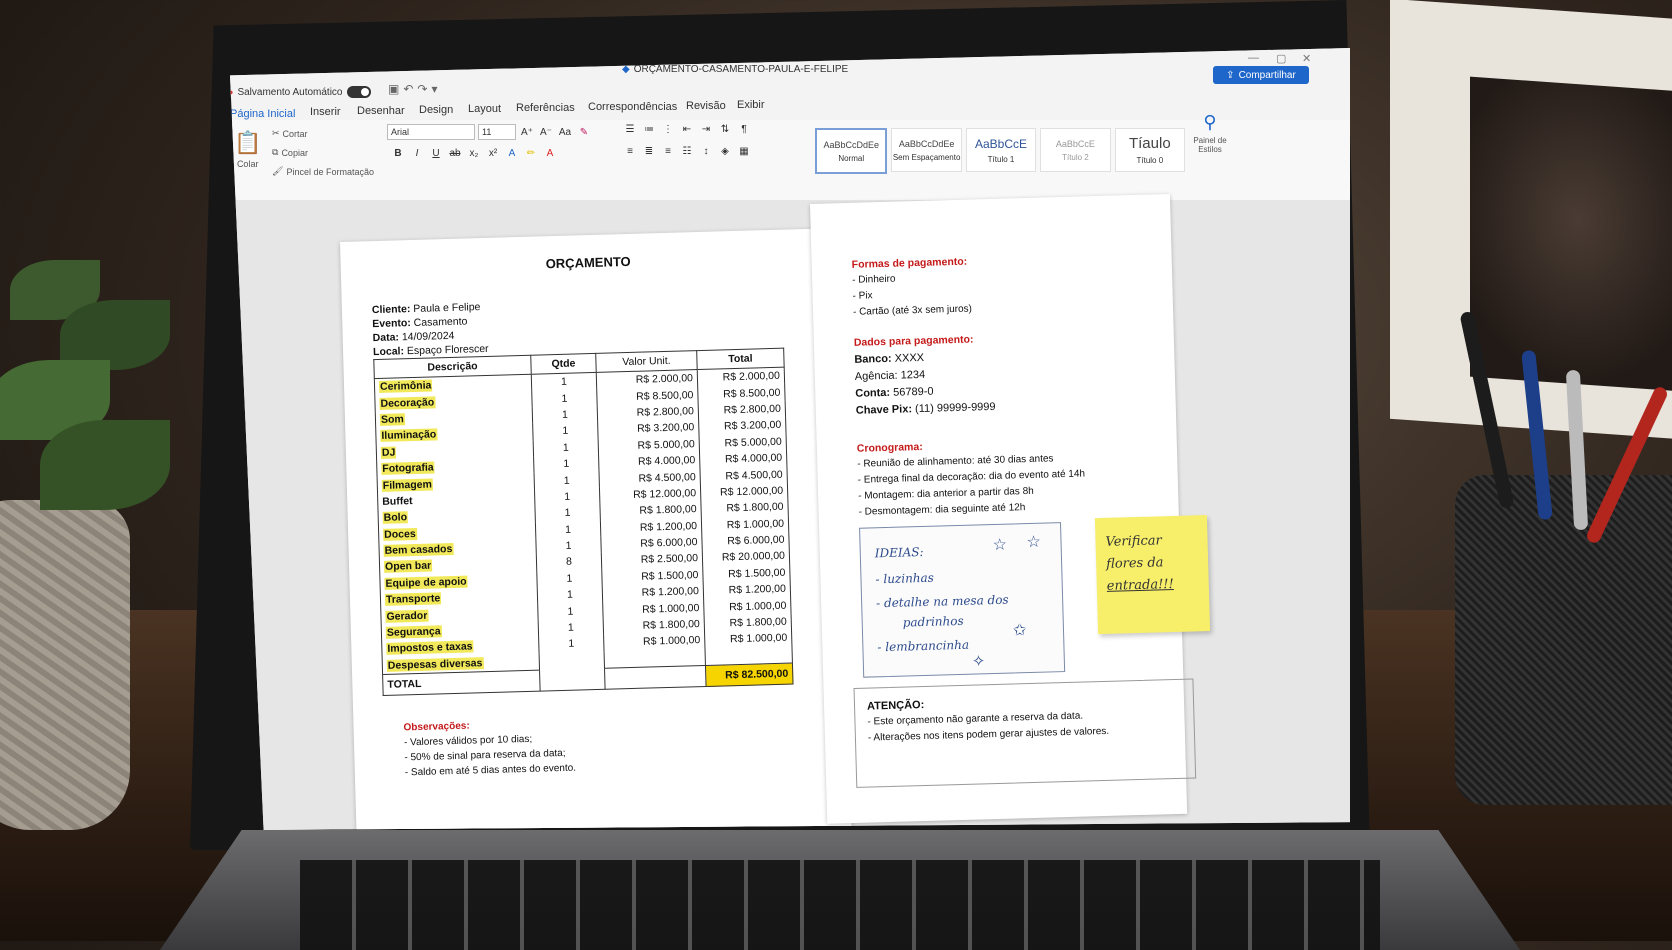 This screenshot has height=950, width=1672. Describe the element at coordinates (584, 132) in the screenshot. I see `clear-format-icon: ✎` at that location.